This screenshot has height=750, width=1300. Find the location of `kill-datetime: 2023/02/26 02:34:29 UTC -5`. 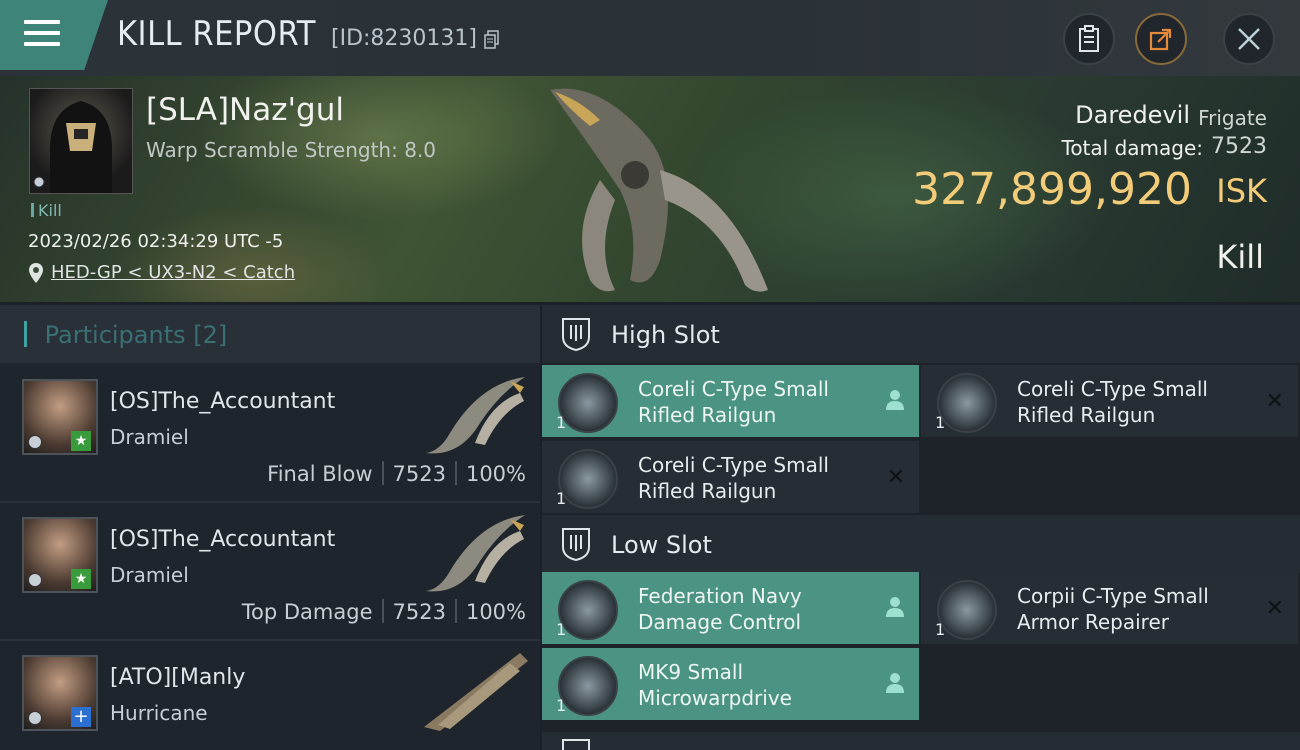

kill-datetime: 2023/02/26 02:34:29 UTC -5 is located at coordinates (156, 241).